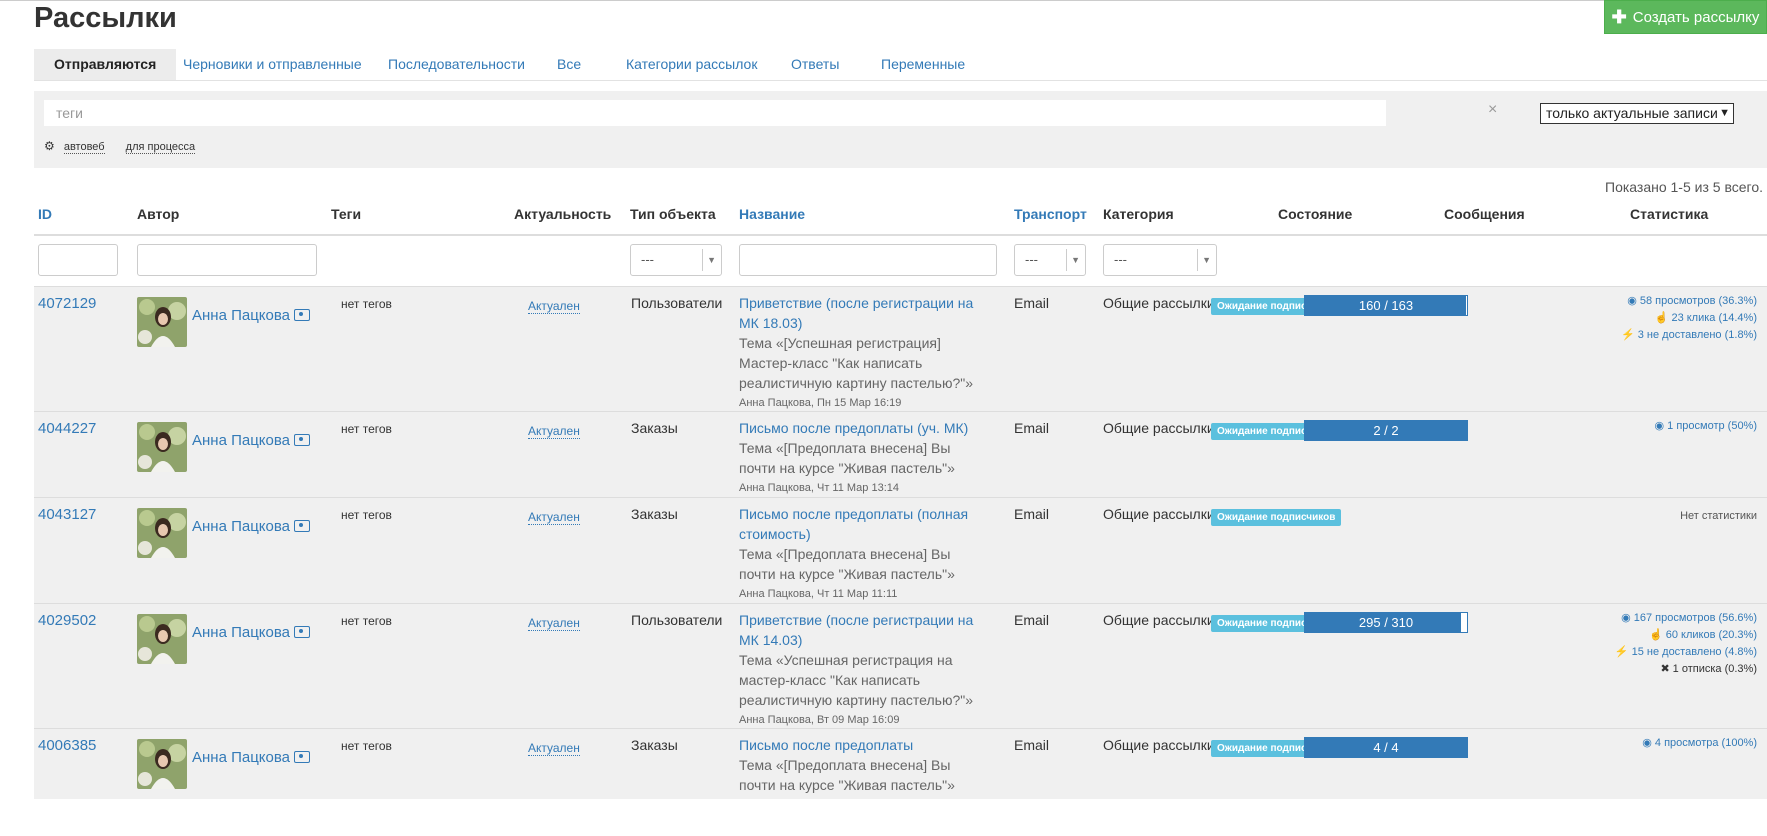  What do you see at coordinates (105, 18) in the screenshot?
I see `page-title: Рассылки` at bounding box center [105, 18].